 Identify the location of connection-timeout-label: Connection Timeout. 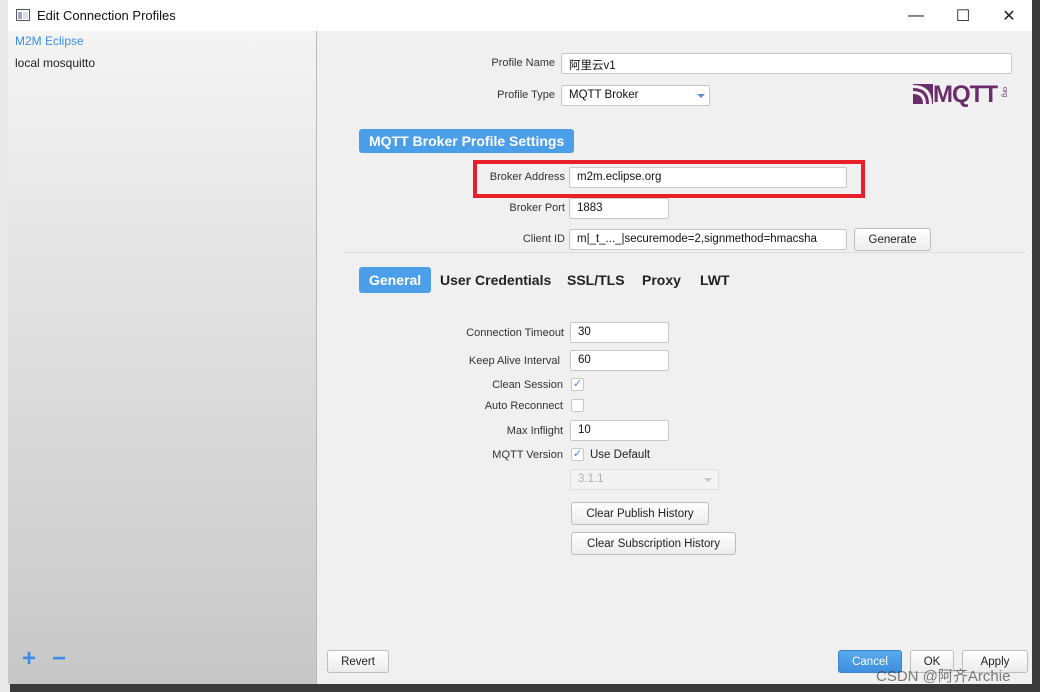
(515, 333).